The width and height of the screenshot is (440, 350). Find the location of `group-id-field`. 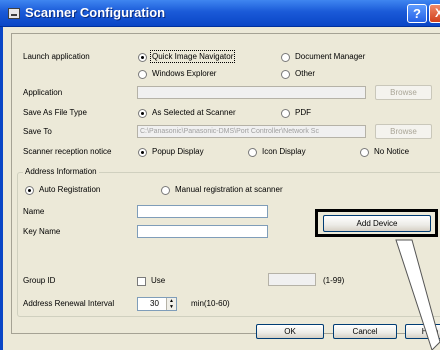

group-id-field is located at coordinates (292, 279).